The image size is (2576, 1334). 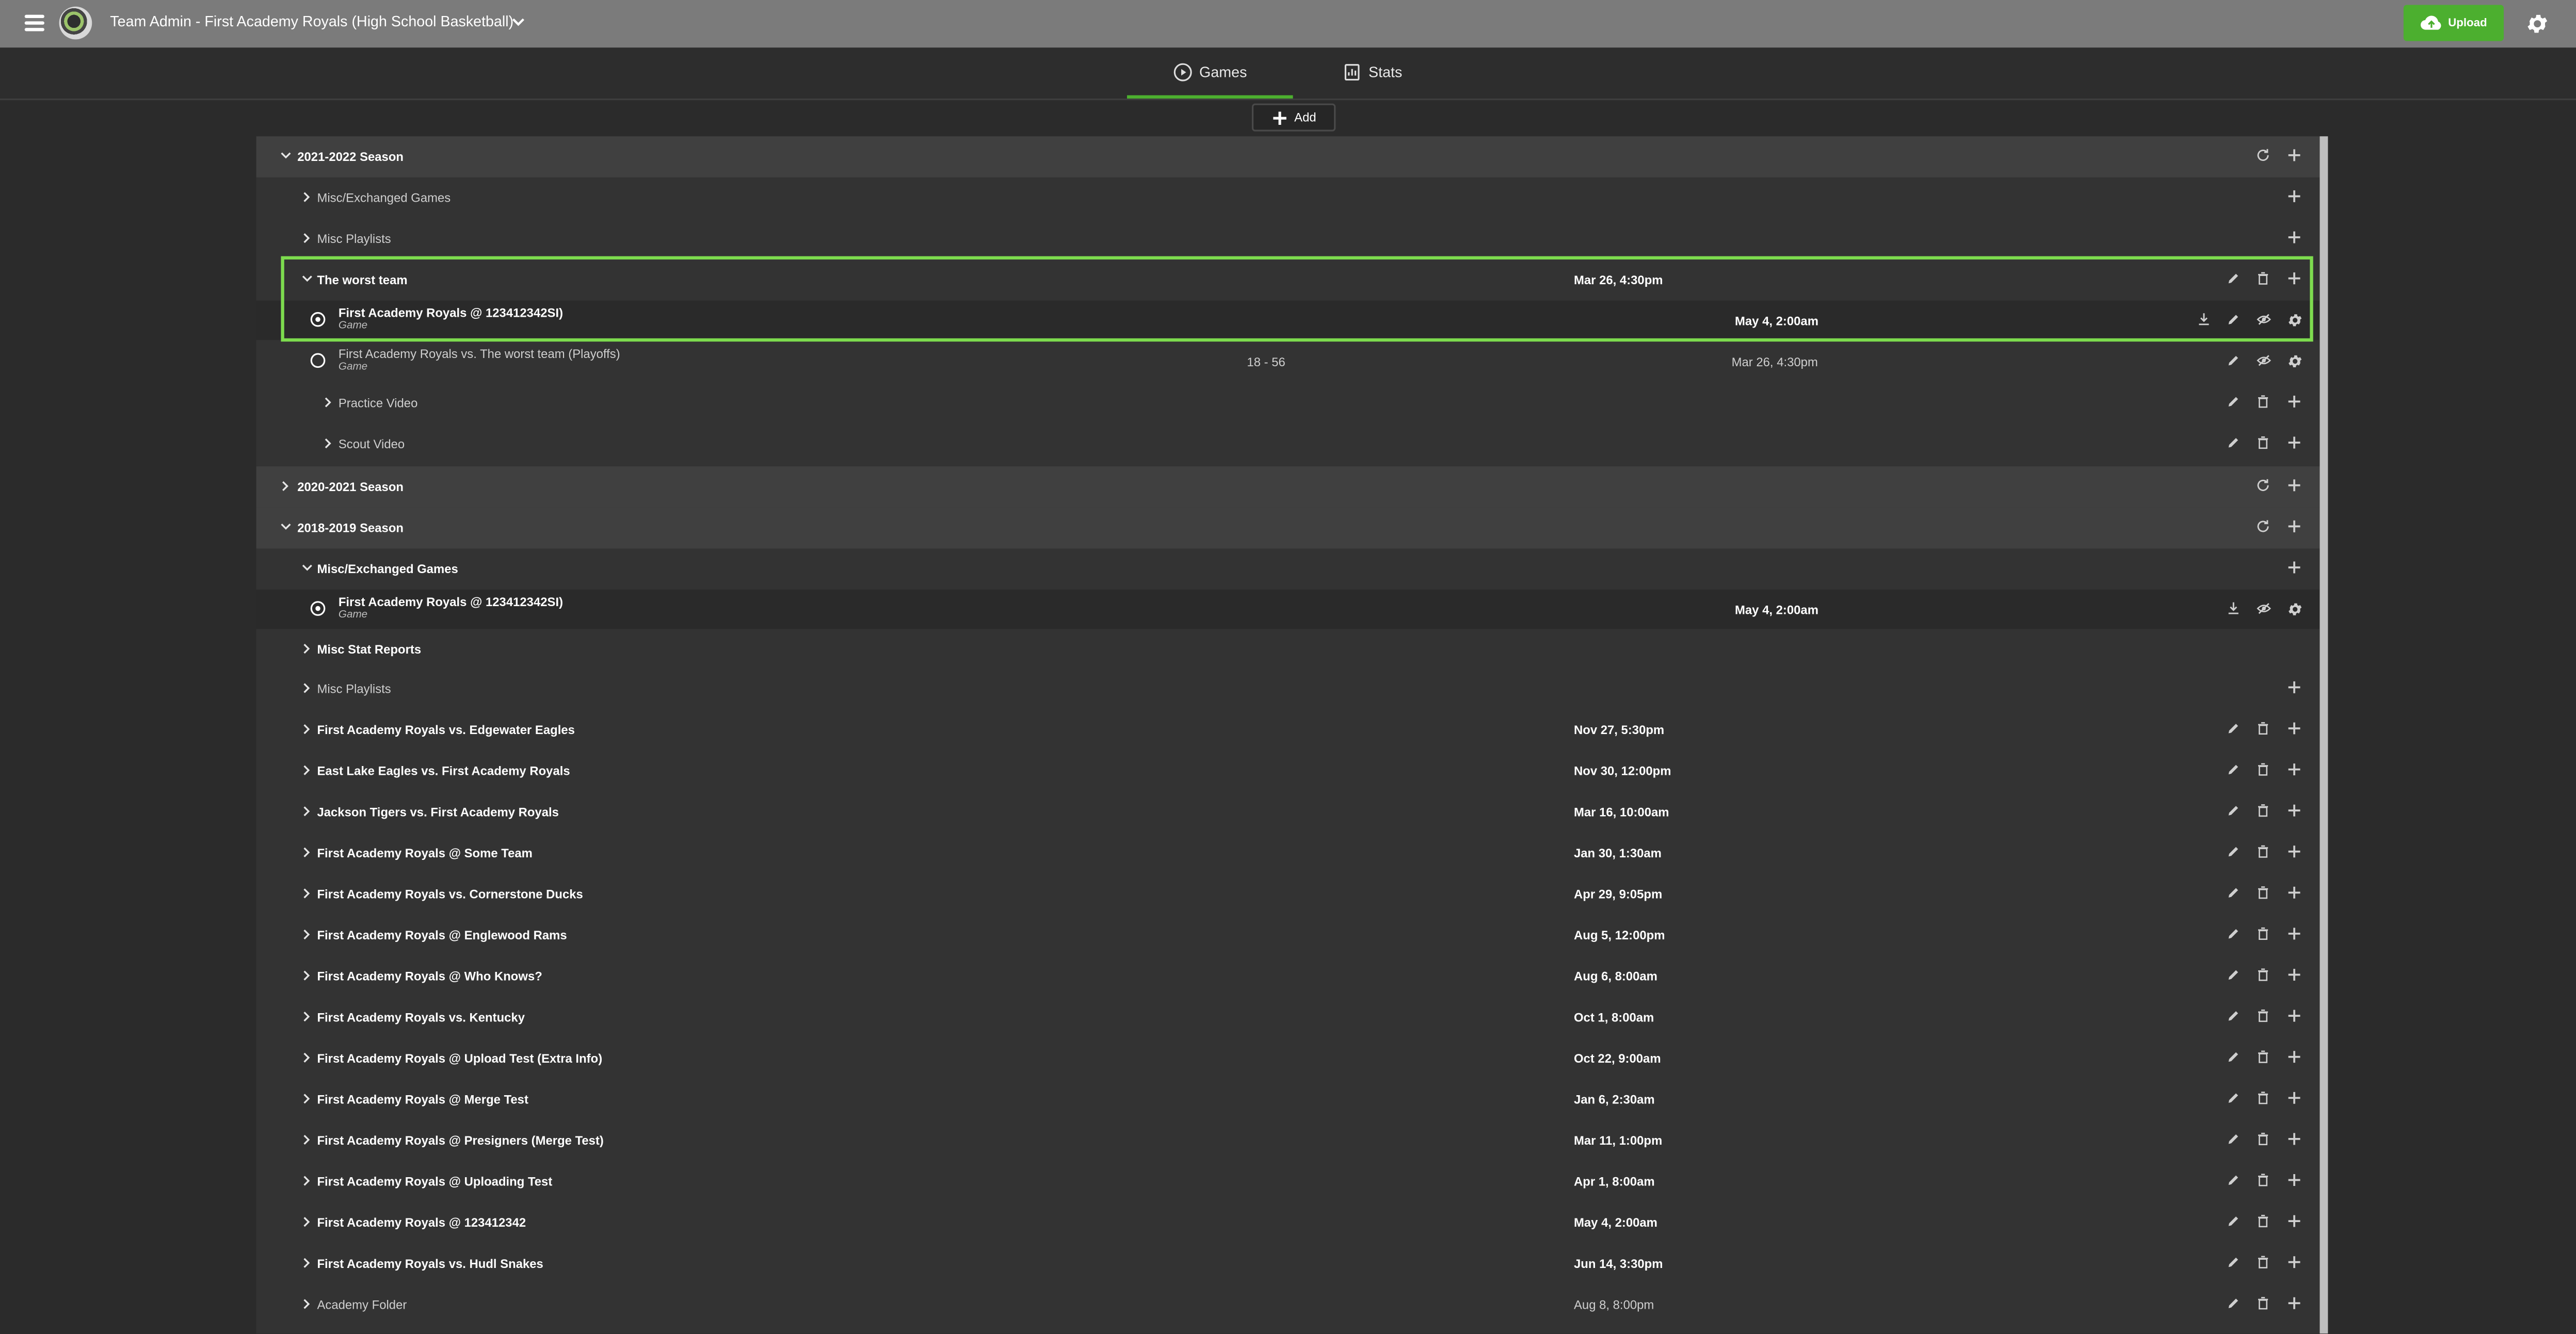 I want to click on row-label: Practice Video, so click(x=379, y=403).